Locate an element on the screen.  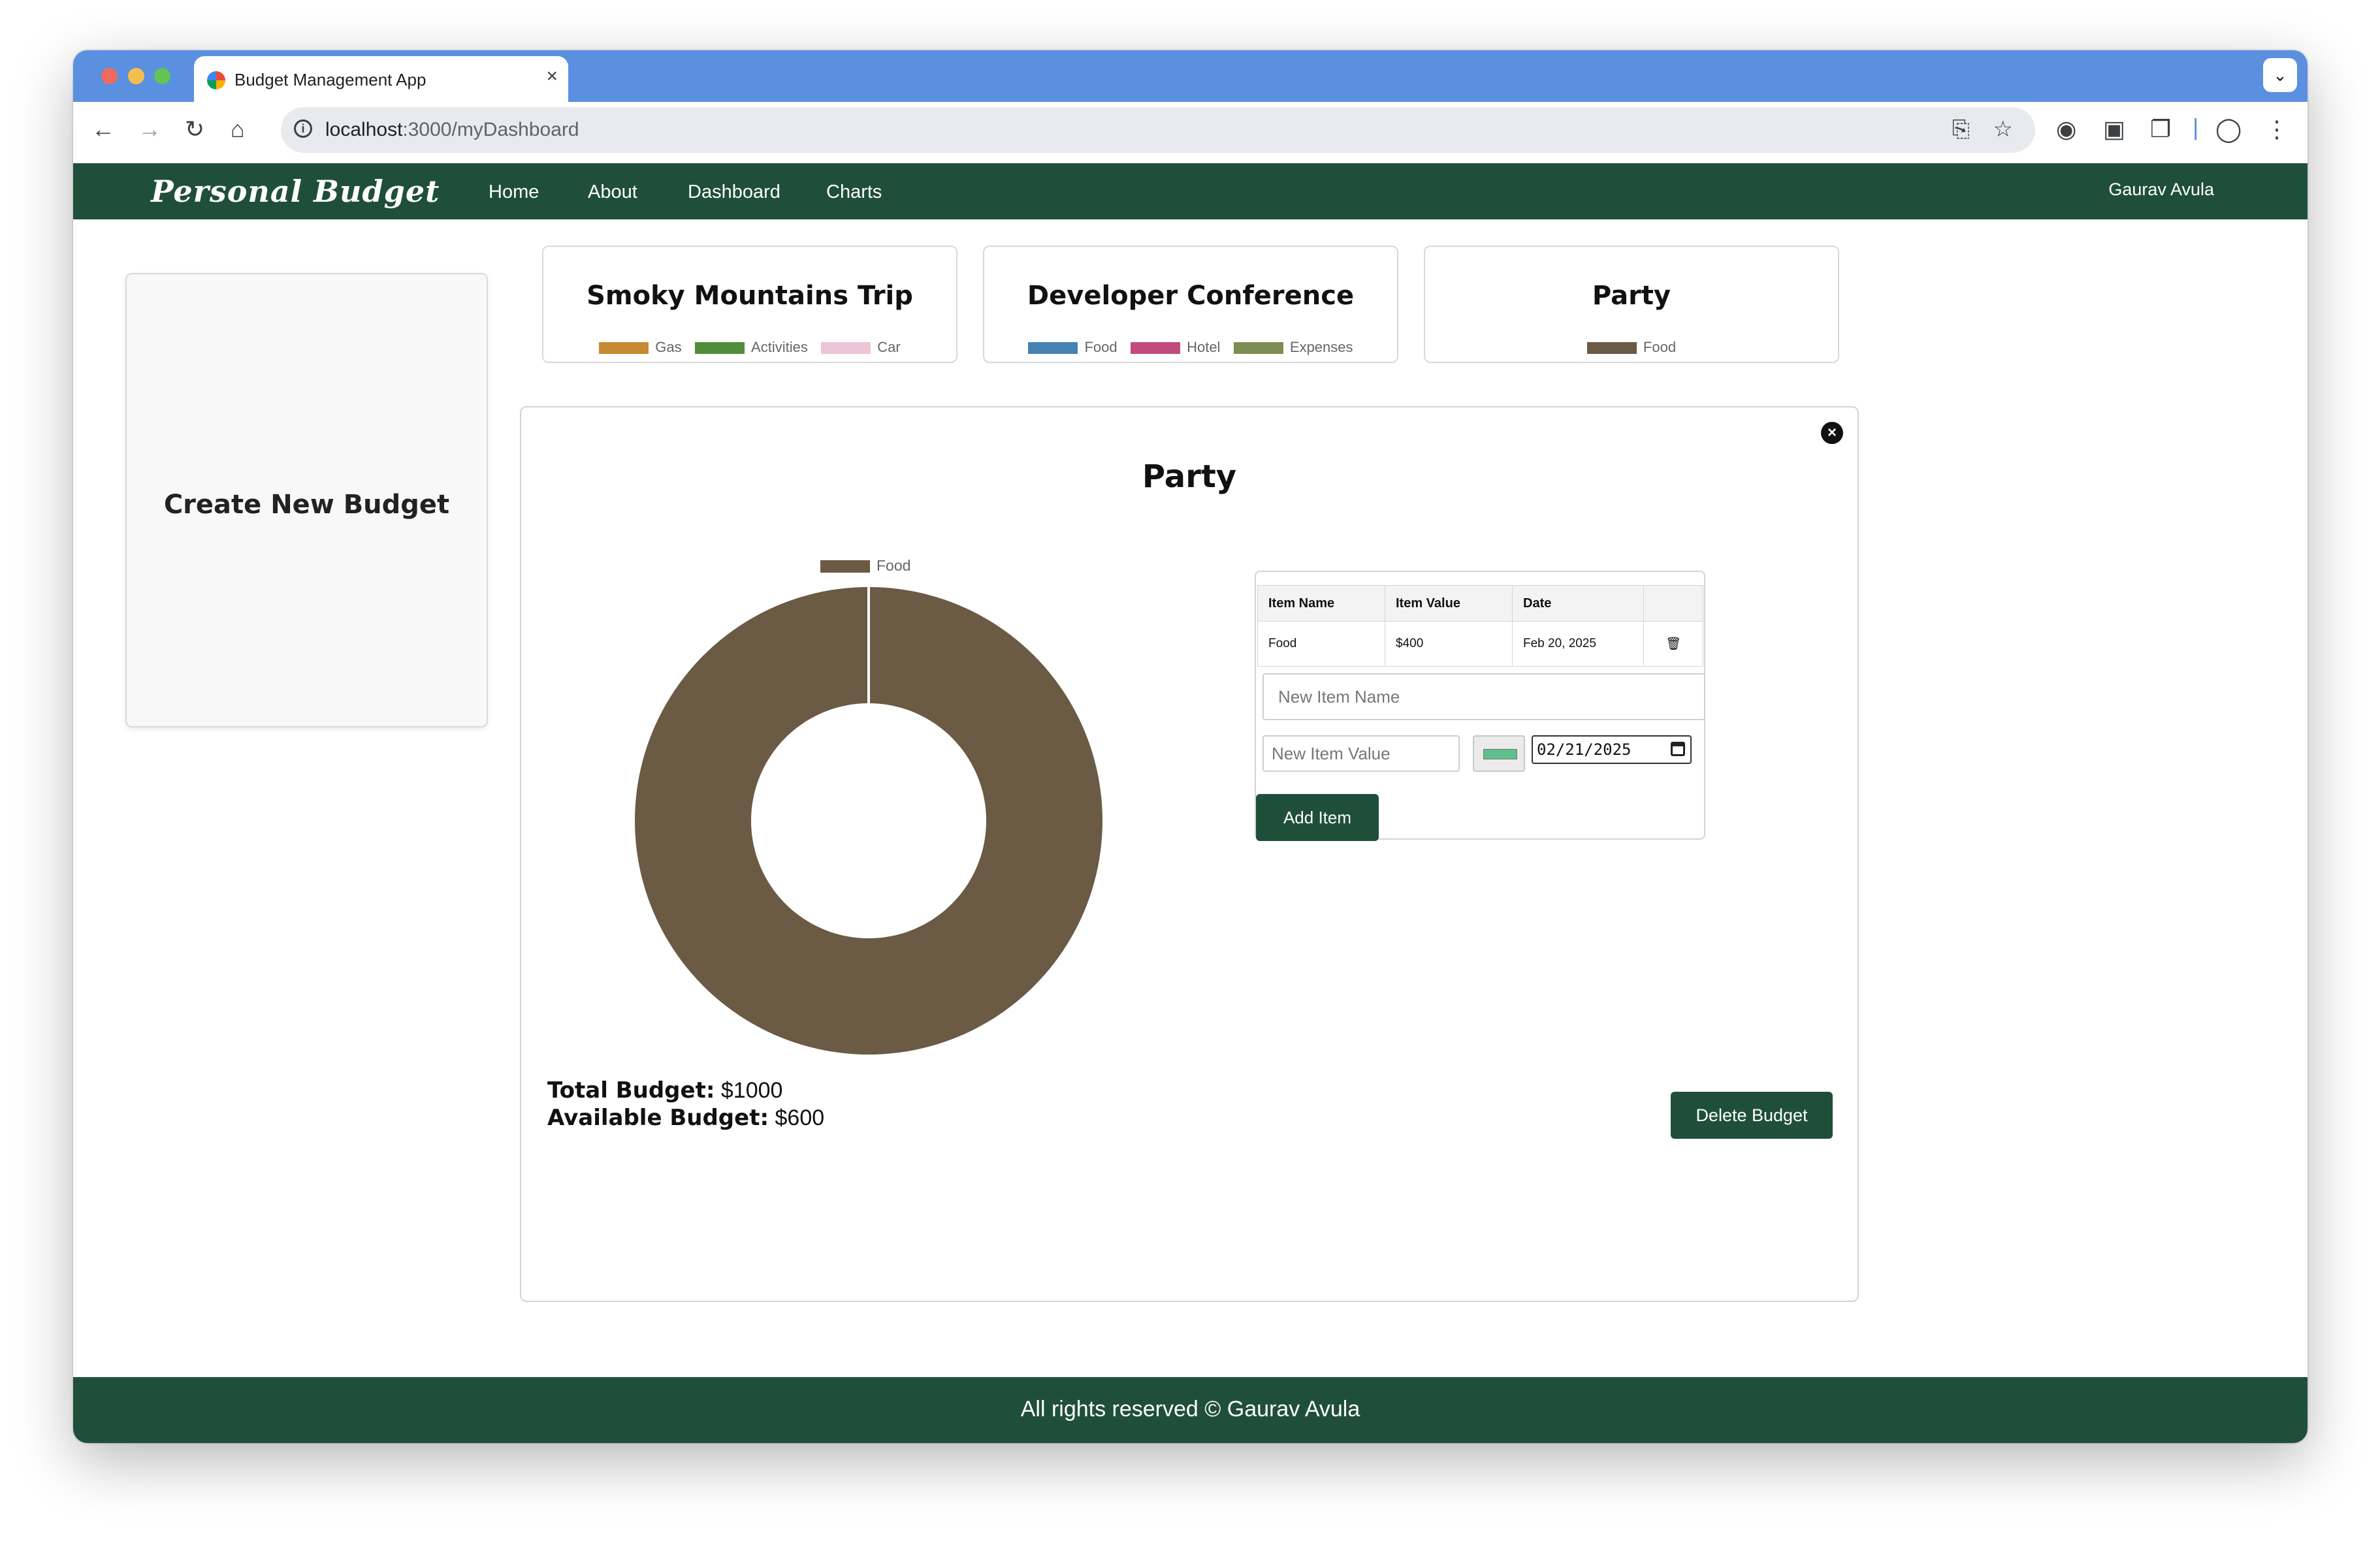
password-manager-icon: ◉ is located at coordinates (2066, 129).